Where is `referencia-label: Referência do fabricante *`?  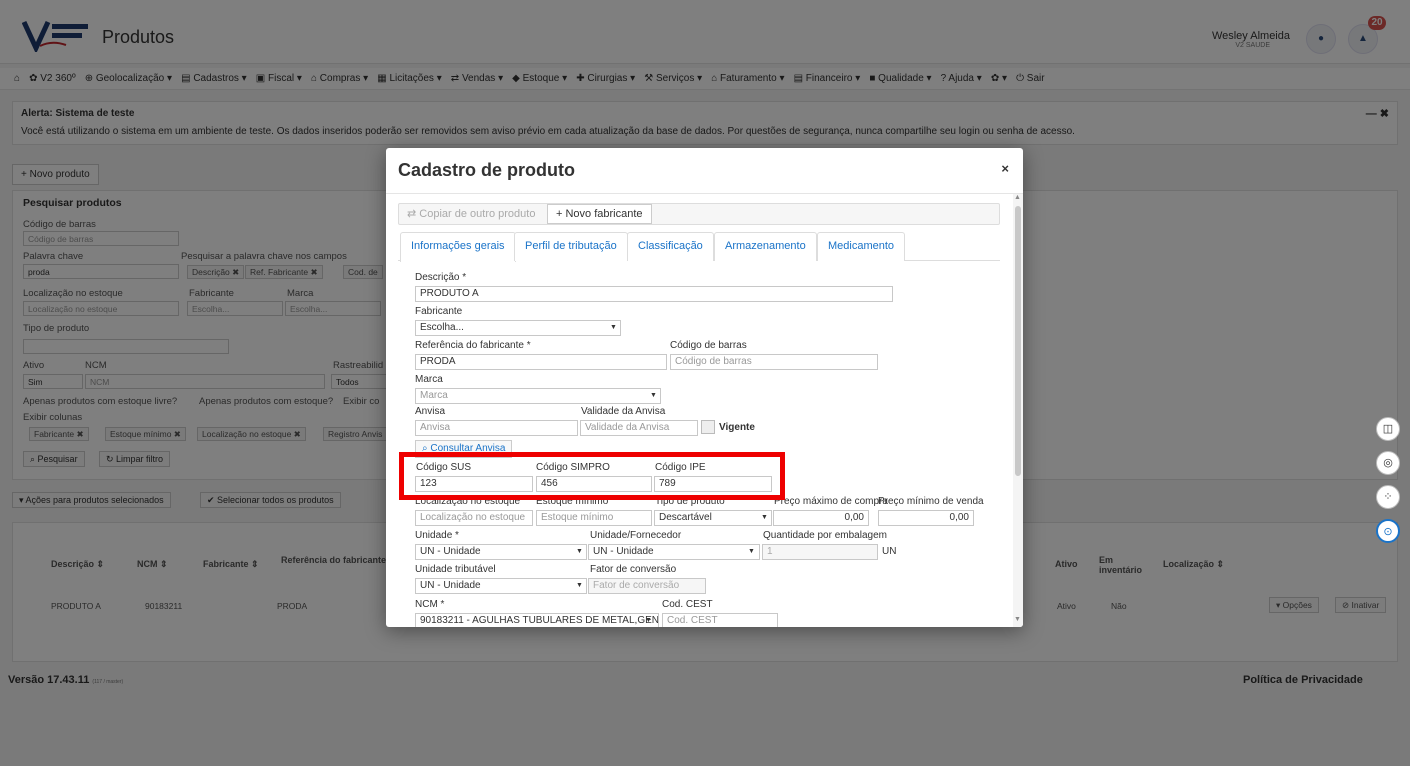
referencia-label: Referência do fabricante * is located at coordinates (473, 345).